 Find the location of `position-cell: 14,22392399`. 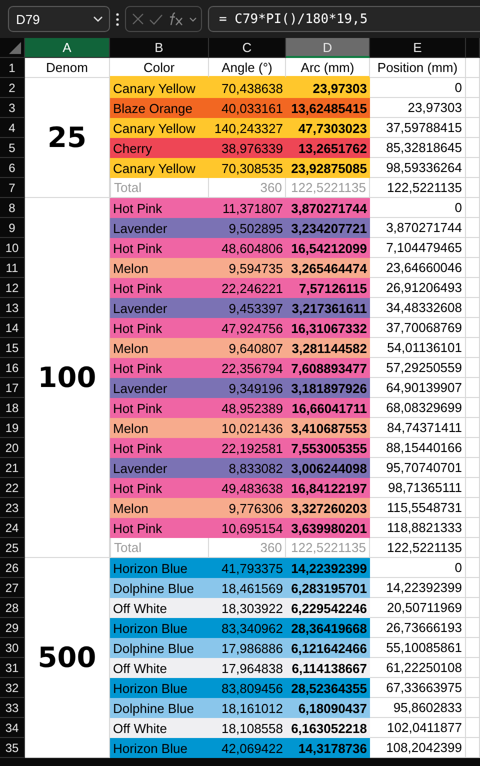

position-cell: 14,22392399 is located at coordinates (418, 588).